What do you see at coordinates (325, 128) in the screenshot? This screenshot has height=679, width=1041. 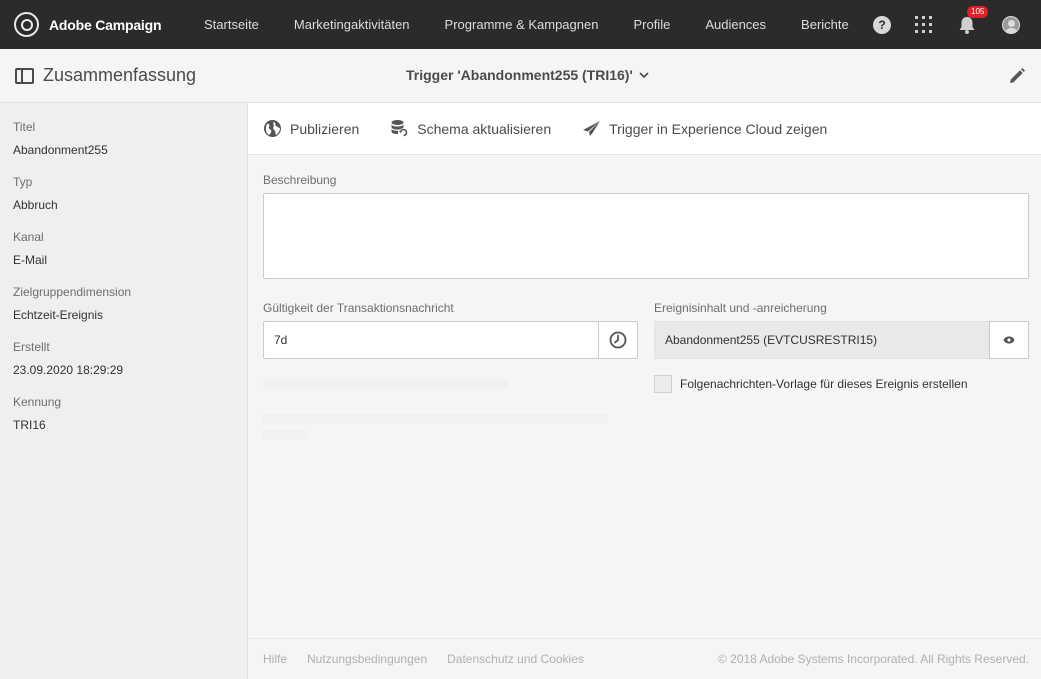 I see `publish-label: Publizieren` at bounding box center [325, 128].